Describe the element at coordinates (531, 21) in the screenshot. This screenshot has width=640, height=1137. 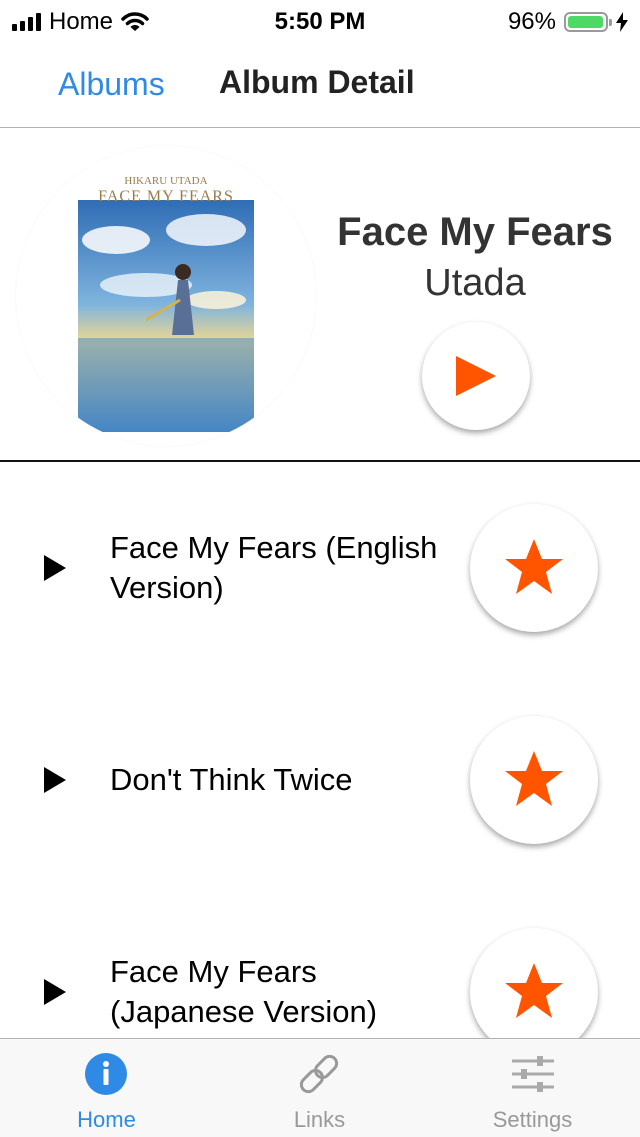
I see `battery-percent: 96%` at that location.